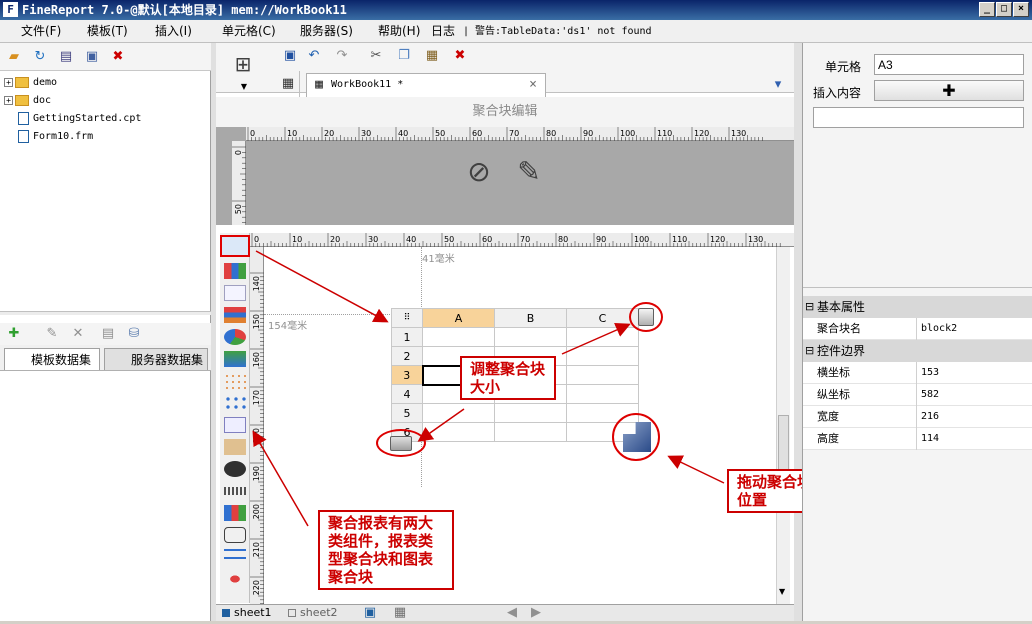 The image size is (1032, 624). What do you see at coordinates (14, 334) in the screenshot?
I see `add-dataset-icon: ✚` at bounding box center [14, 334].